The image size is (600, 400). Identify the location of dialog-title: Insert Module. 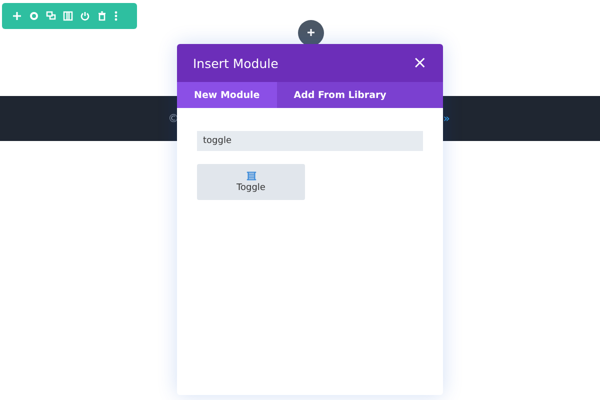
(235, 63).